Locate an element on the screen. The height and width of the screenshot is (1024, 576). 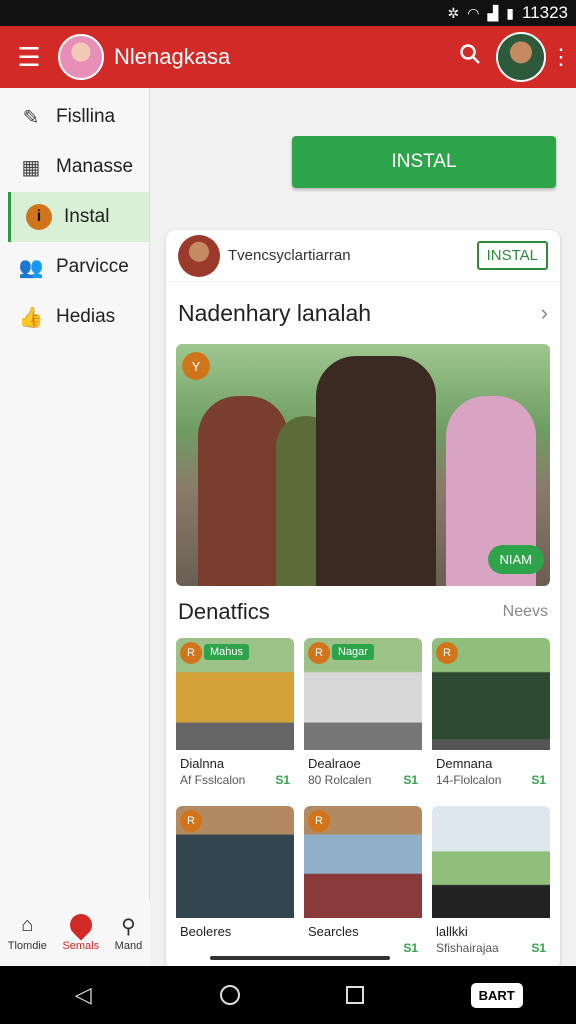
card-header: Tvencsyclartiarran INSTAL is located at coordinates (363, 256).